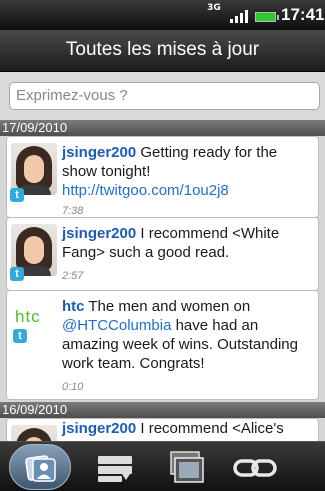 Image resolution: width=325 pixels, height=491 pixels. What do you see at coordinates (73, 387) in the screenshot?
I see `post-time: 0:10` at bounding box center [73, 387].